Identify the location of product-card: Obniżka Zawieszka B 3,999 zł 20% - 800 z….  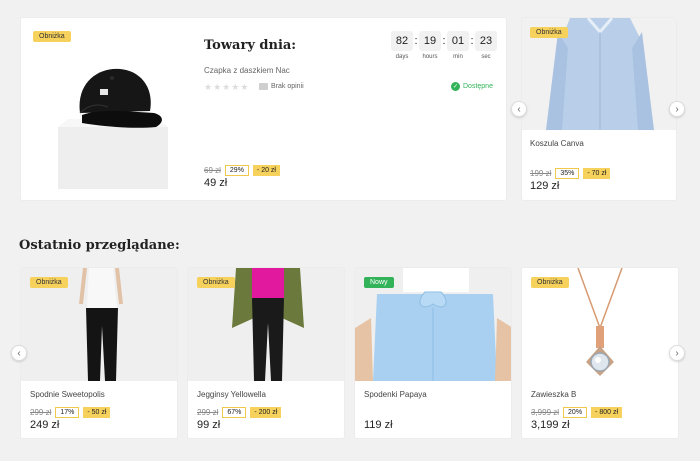
(600, 353).